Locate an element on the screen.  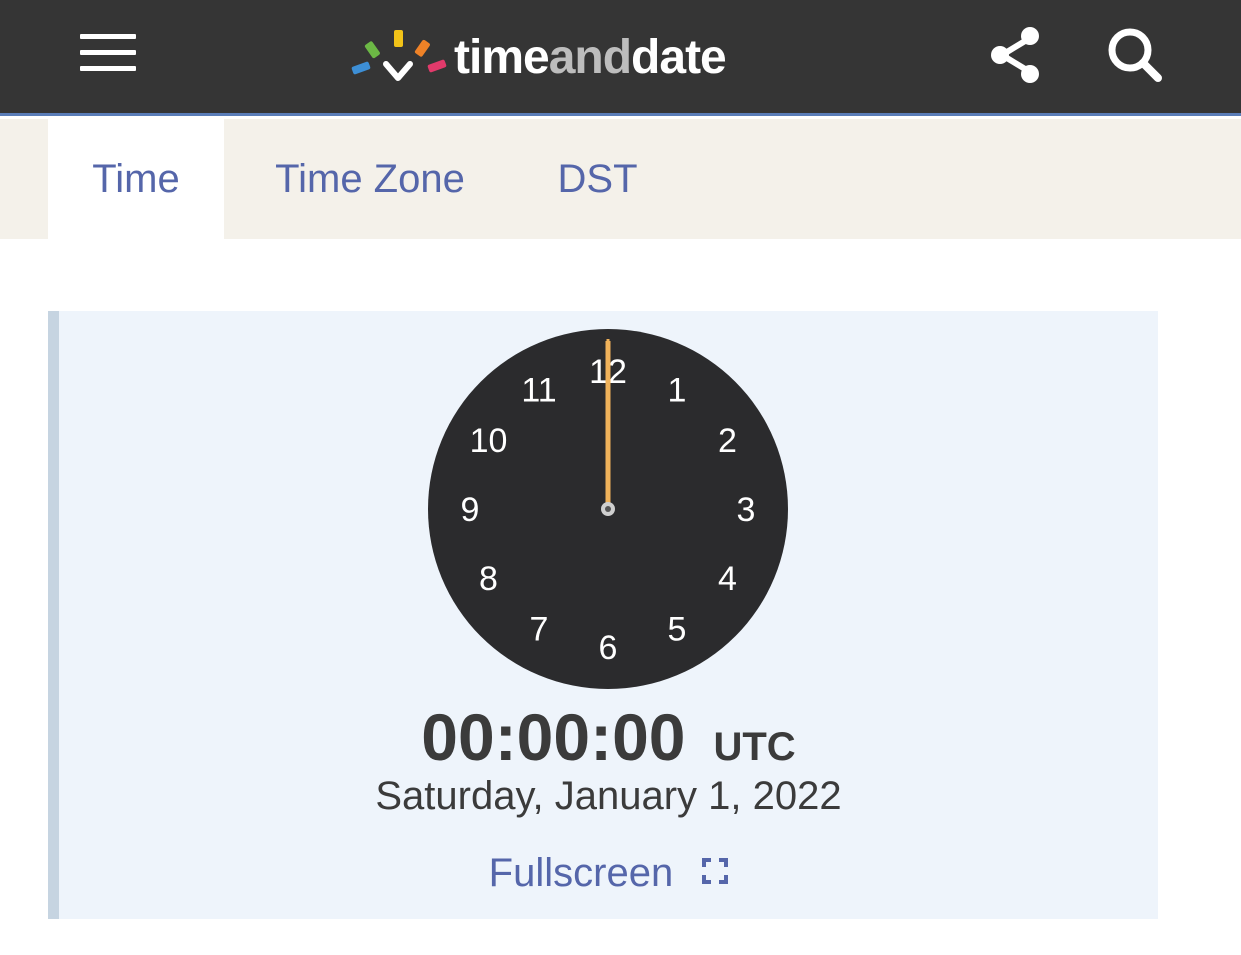
clock-numeral-9: 9 is located at coordinates (470, 510).